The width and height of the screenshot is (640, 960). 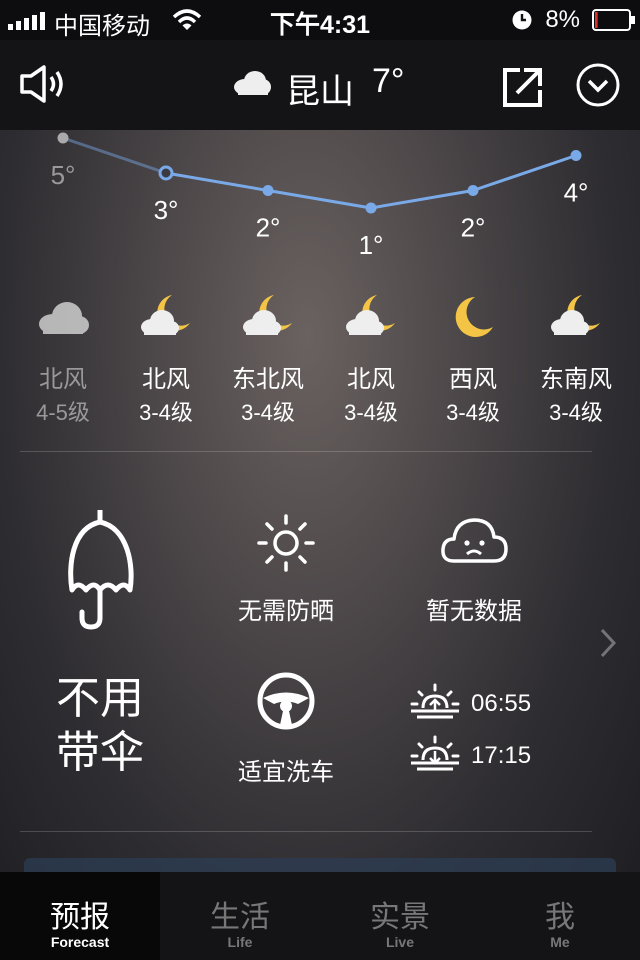 What do you see at coordinates (268, 379) in the screenshot?
I see `wind-direction: 东北风` at bounding box center [268, 379].